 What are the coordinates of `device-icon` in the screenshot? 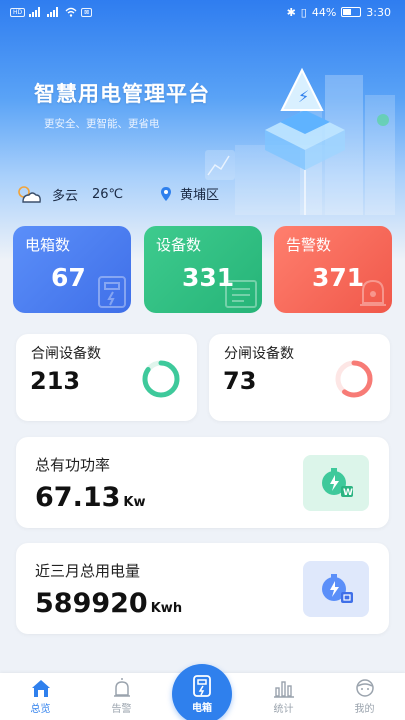 It's located at (241, 294).